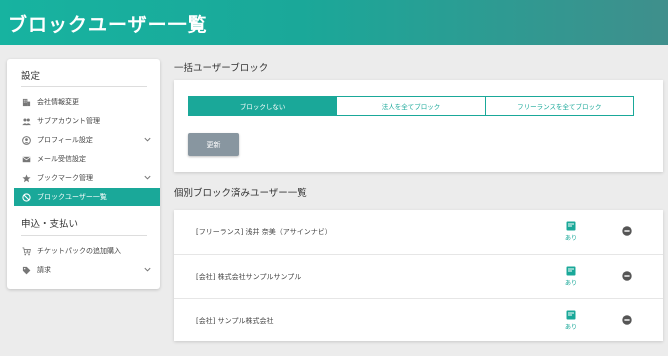 The image size is (668, 356). Describe the element at coordinates (213, 144) in the screenshot. I see `update-button: 更新` at that location.